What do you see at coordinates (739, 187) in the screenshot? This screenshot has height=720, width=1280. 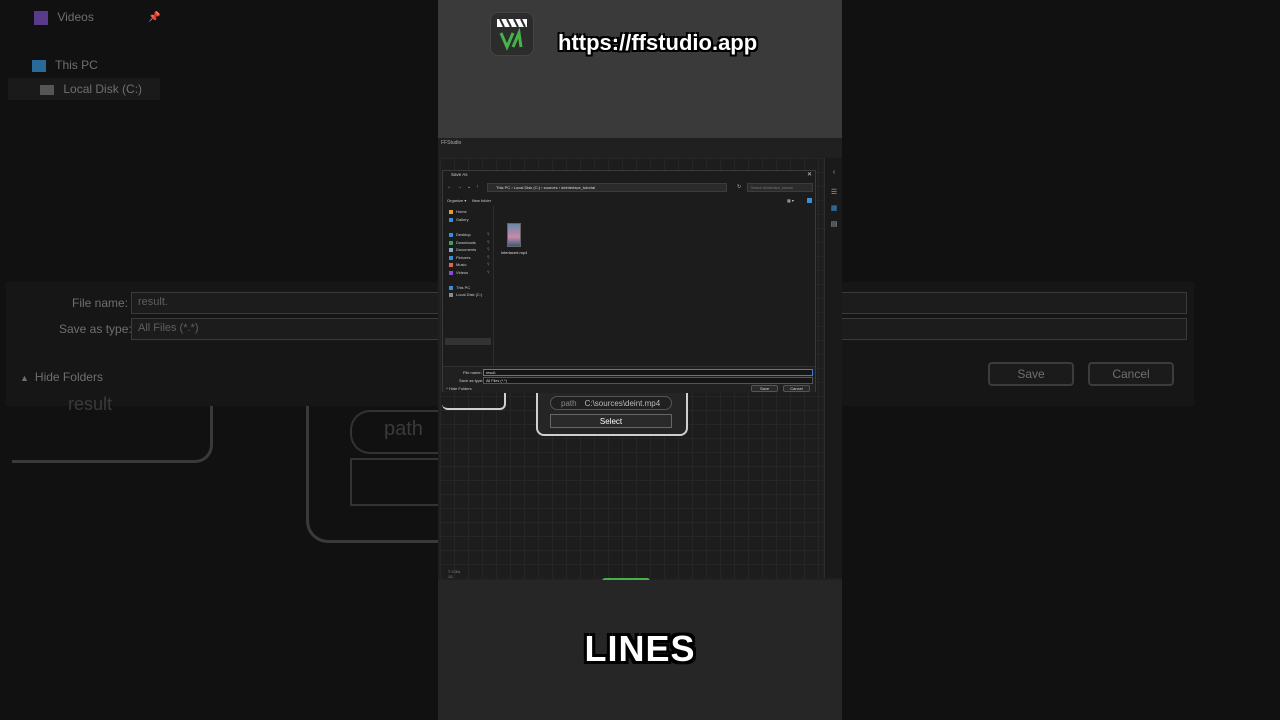 I see `refresh-icon: ↻` at bounding box center [739, 187].